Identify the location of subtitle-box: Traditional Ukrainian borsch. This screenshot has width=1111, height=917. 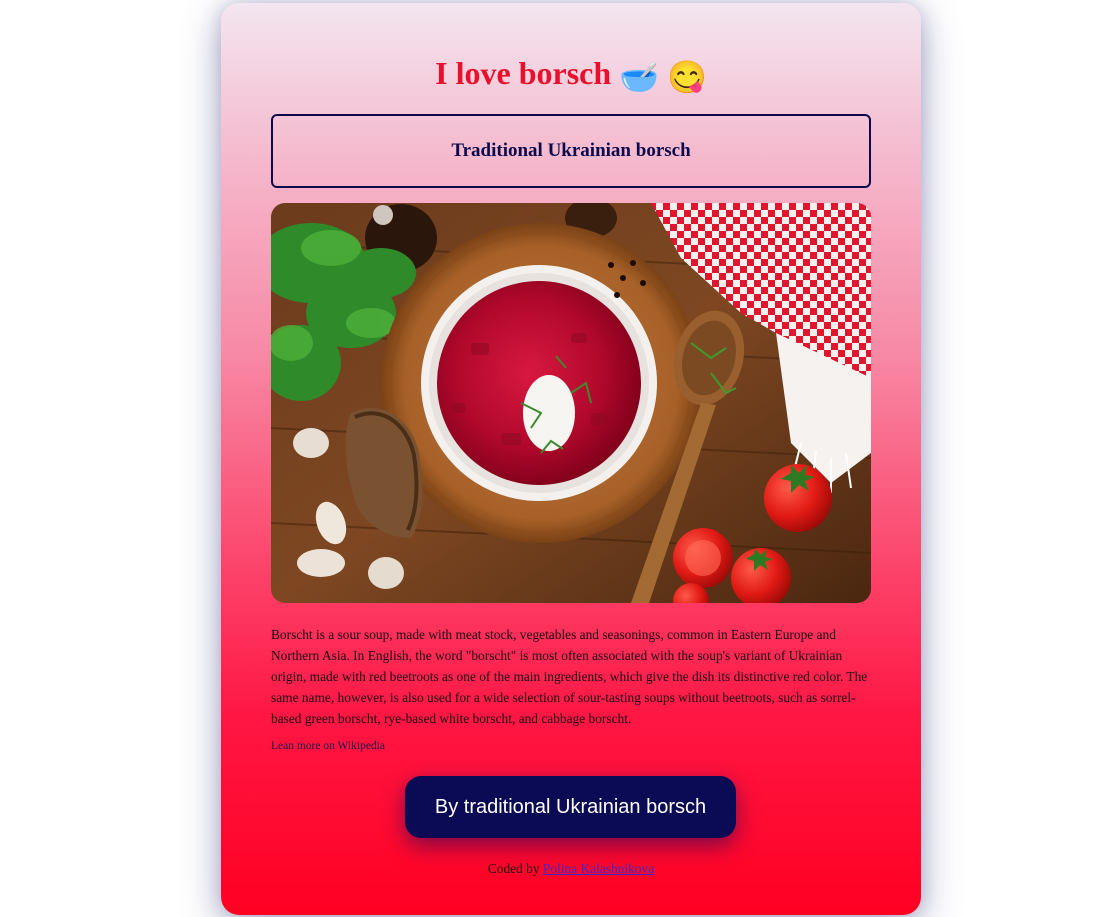
(571, 151).